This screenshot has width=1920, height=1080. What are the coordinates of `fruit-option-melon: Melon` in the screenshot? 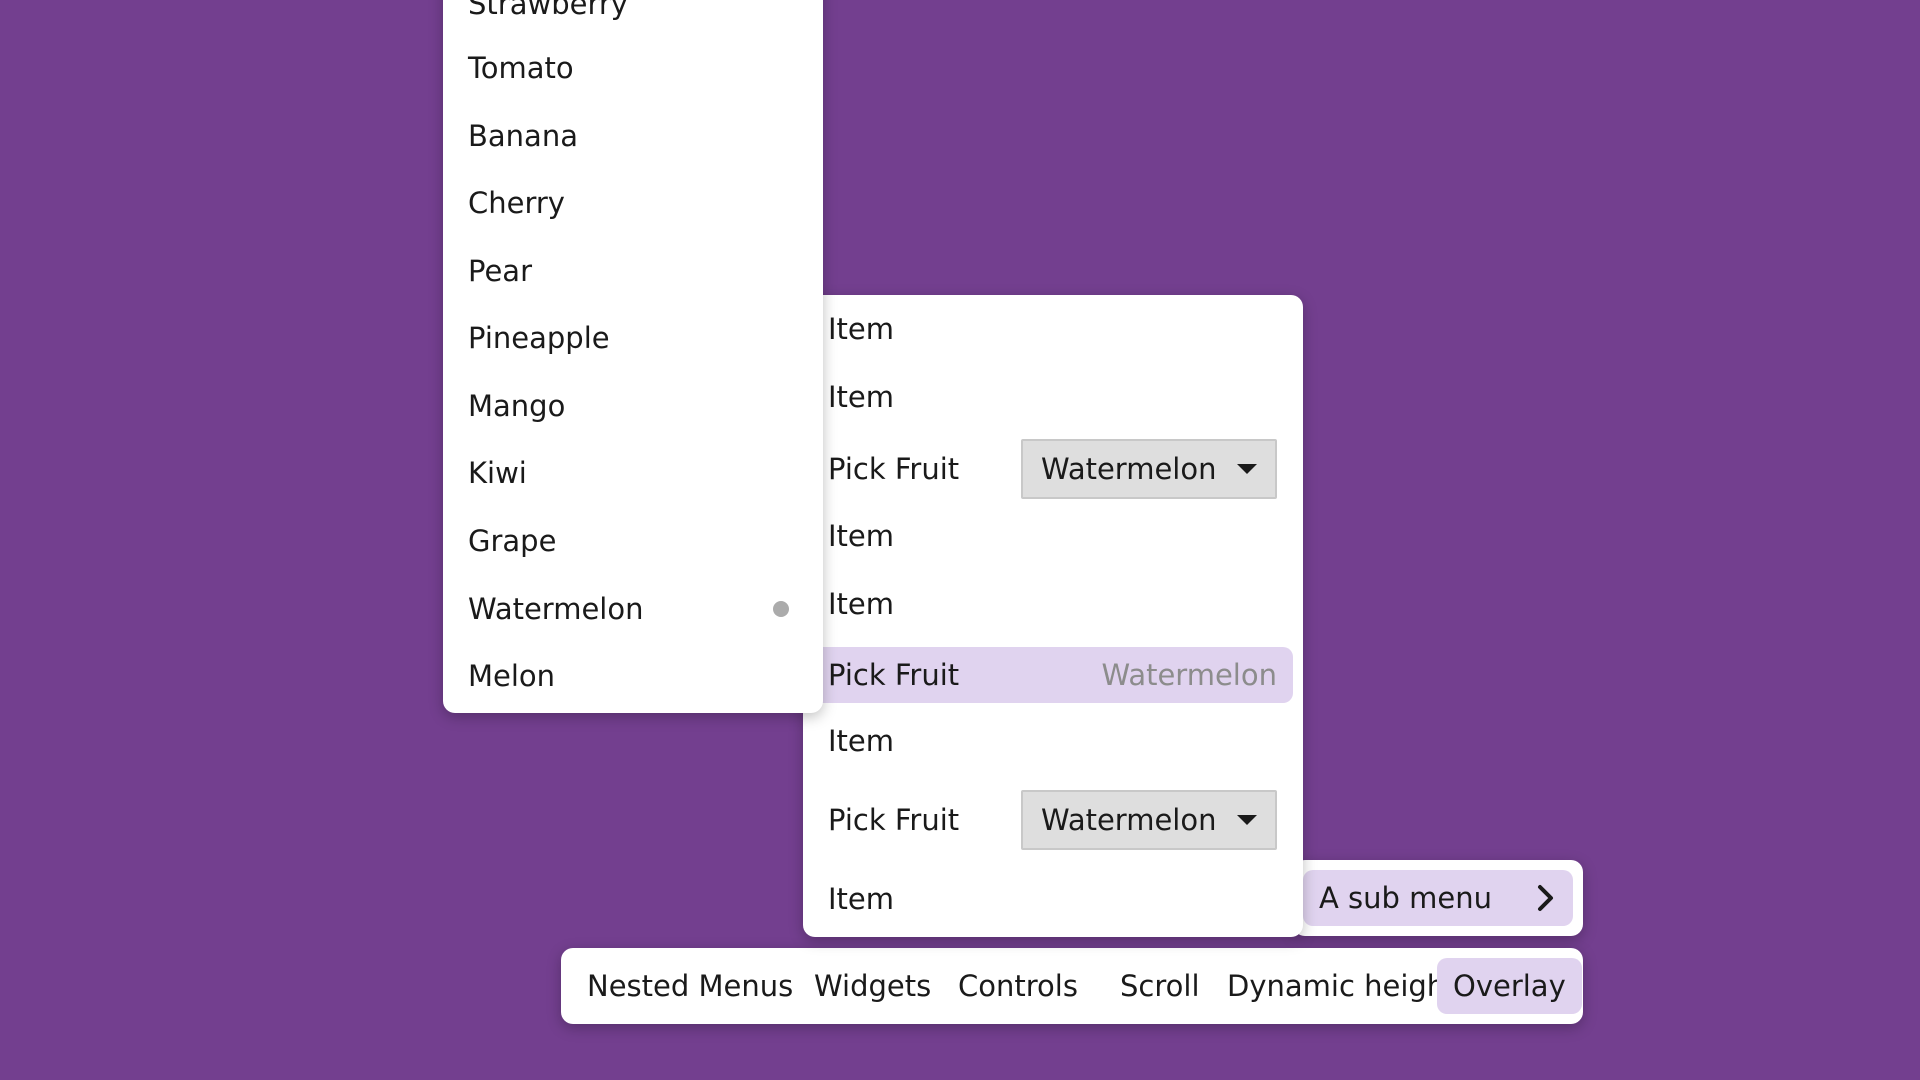 It's located at (633, 676).